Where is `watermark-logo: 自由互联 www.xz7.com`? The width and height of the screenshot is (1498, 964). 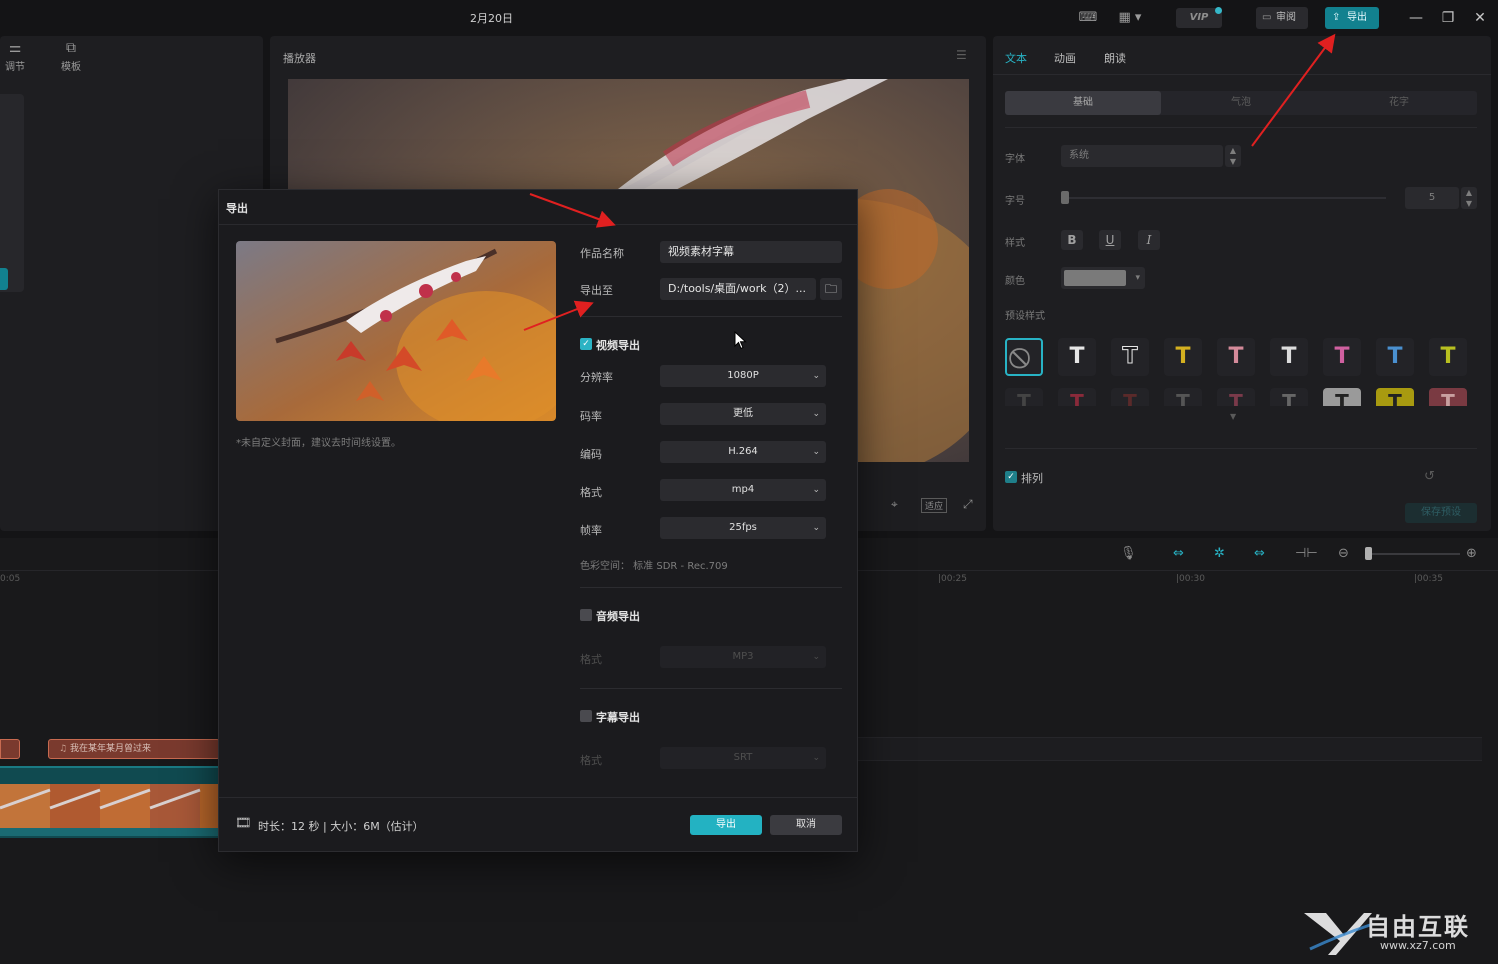
watermark-logo: 自由互联 www.xz7.com is located at coordinates (1395, 933).